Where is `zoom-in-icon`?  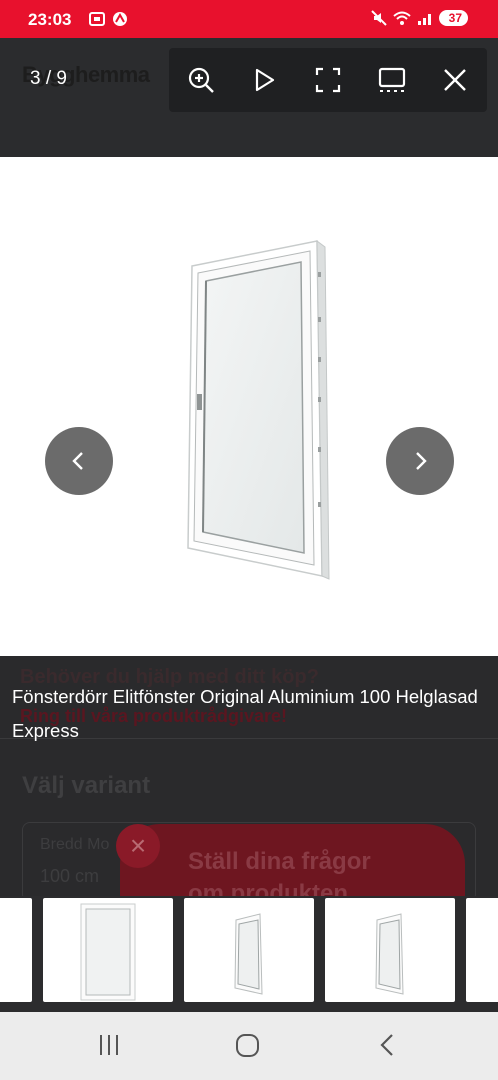
zoom-in-icon is located at coordinates (201, 80).